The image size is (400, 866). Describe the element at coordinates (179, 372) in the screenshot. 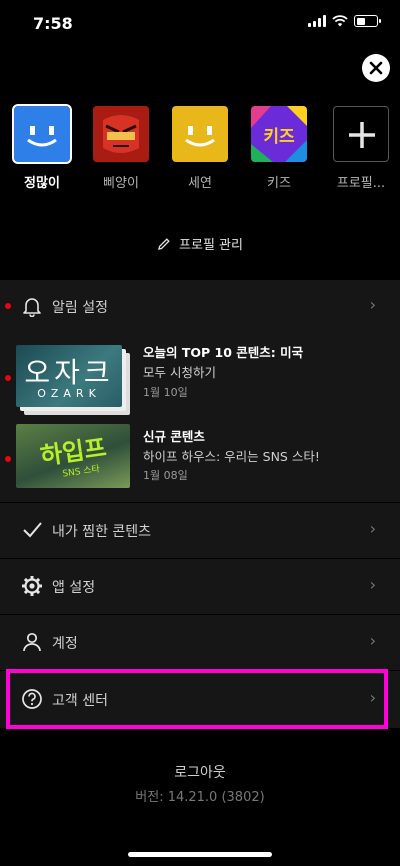

I see `notification-subtitle: 모두 시청하기` at that location.